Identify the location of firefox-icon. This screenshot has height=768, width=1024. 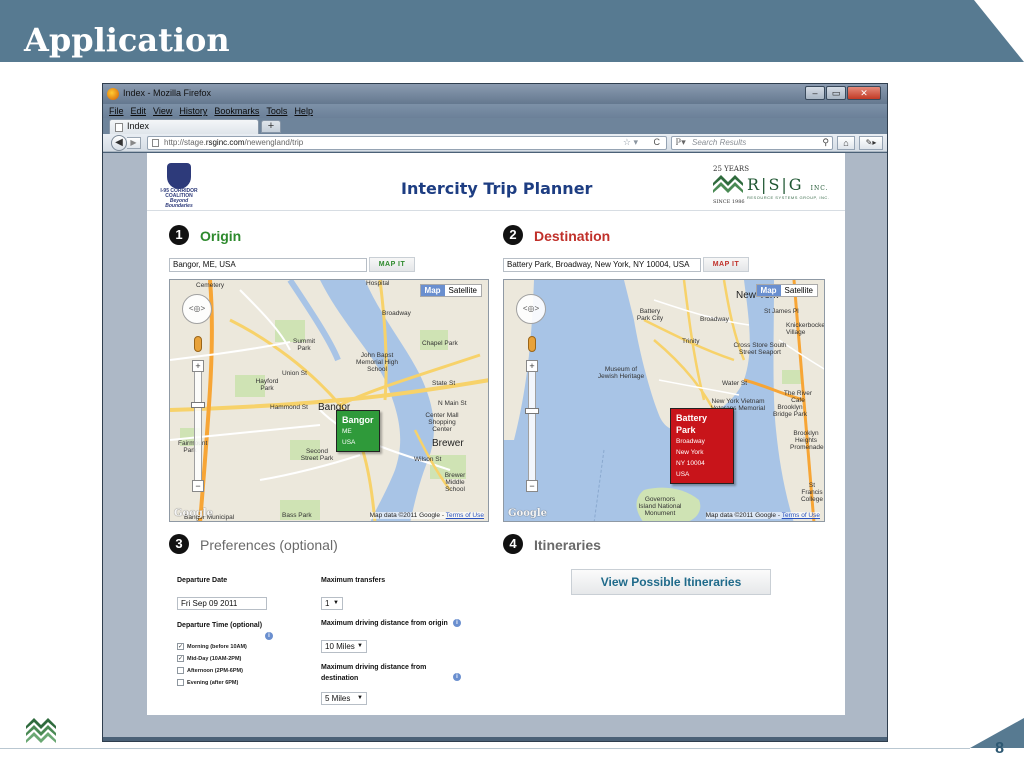
(113, 94).